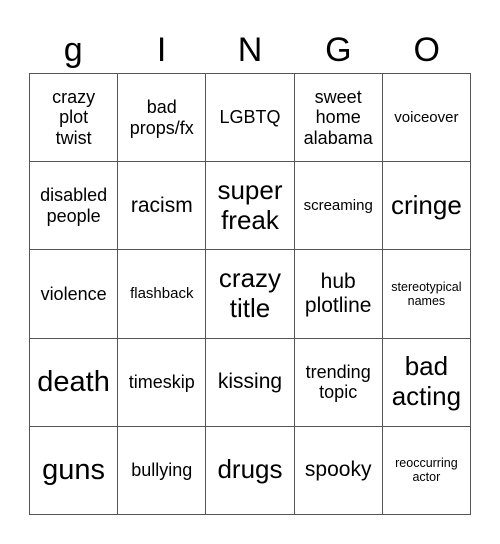 The width and height of the screenshot is (500, 544). I want to click on bingo-cell-text: bad props/fx, so click(161, 117).